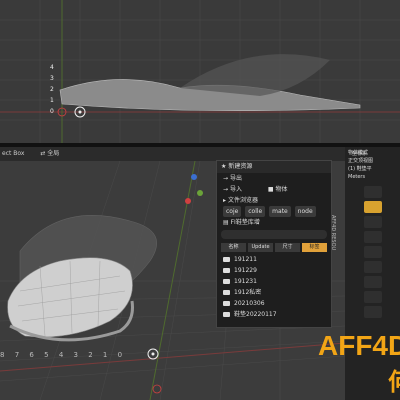 This screenshot has width=400, height=400. Describe the element at coordinates (360, 169) in the screenshot. I see `view-subtitle: (1) 鞋垫平` at that location.